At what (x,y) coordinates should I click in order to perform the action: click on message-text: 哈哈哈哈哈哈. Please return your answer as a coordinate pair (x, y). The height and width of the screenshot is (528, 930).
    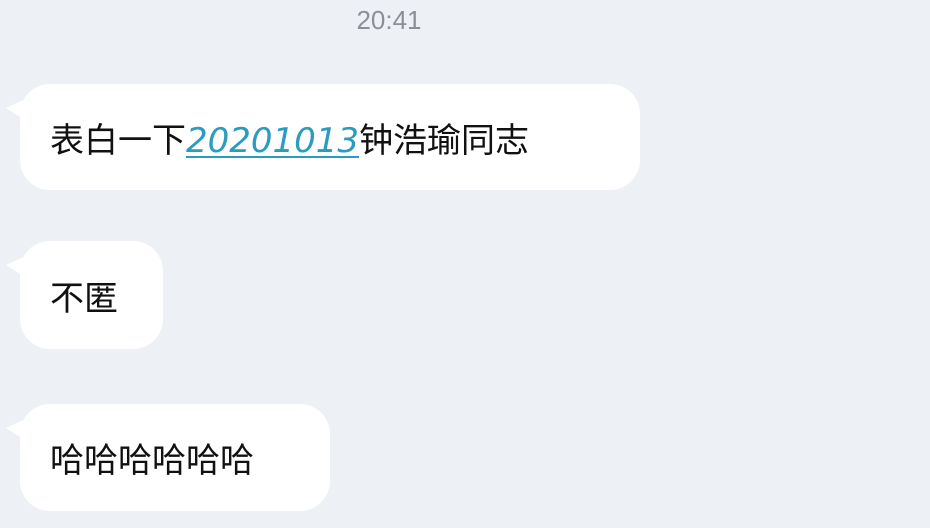
    Looking at the image, I should click on (152, 461).